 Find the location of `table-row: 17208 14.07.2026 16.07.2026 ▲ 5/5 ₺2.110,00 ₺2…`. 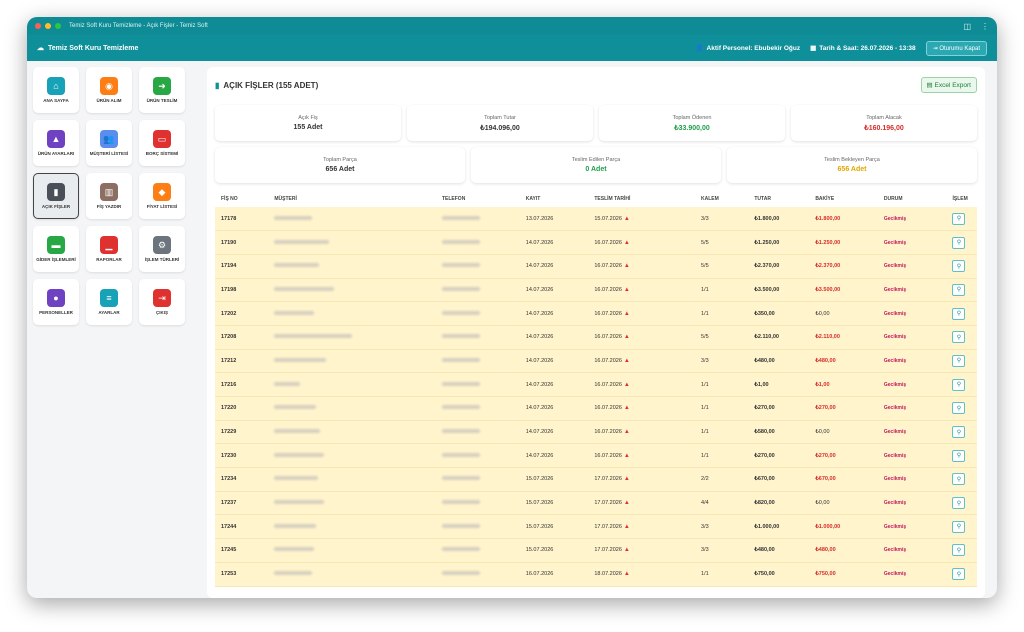

table-row: 17208 14.07.2026 16.07.2026 ▲ 5/5 ₺2.110,00 ₺2… is located at coordinates (596, 337).